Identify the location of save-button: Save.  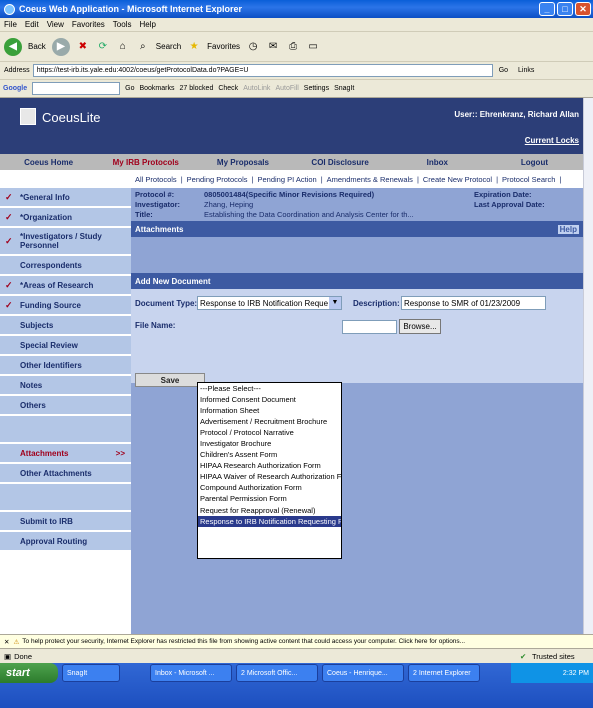
(170, 380).